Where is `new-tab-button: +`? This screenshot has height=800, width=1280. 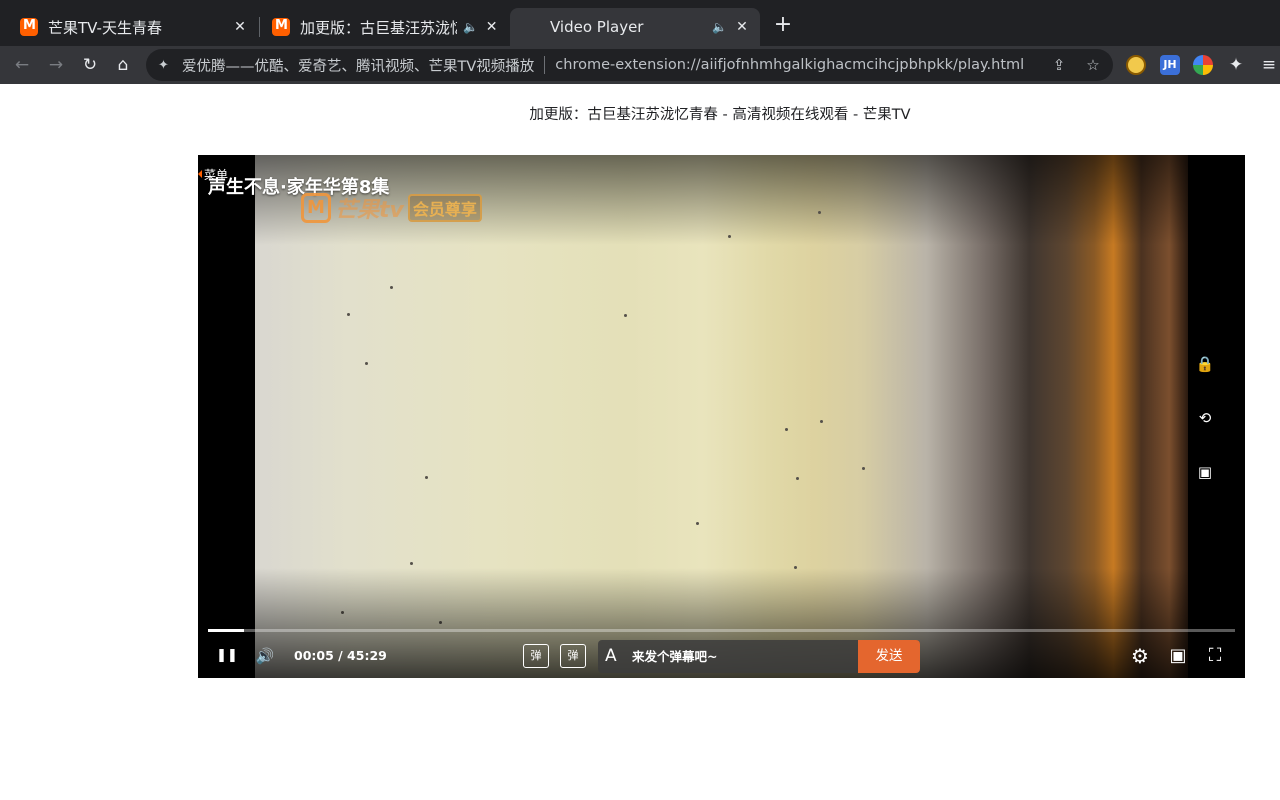 new-tab-button: + is located at coordinates (783, 25).